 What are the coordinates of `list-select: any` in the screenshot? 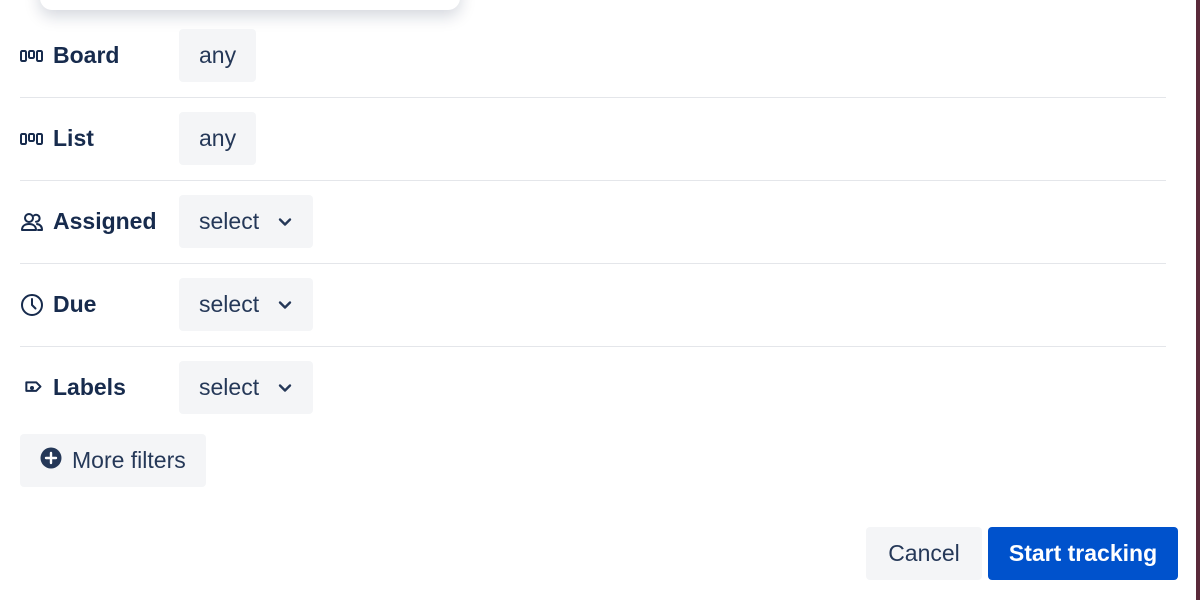 It's located at (218, 138).